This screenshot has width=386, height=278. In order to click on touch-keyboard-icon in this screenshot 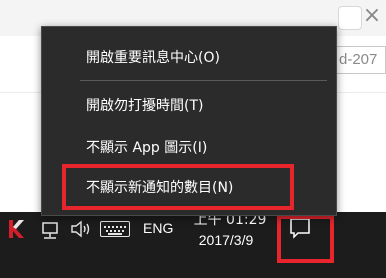, I will do `click(115, 229)`.